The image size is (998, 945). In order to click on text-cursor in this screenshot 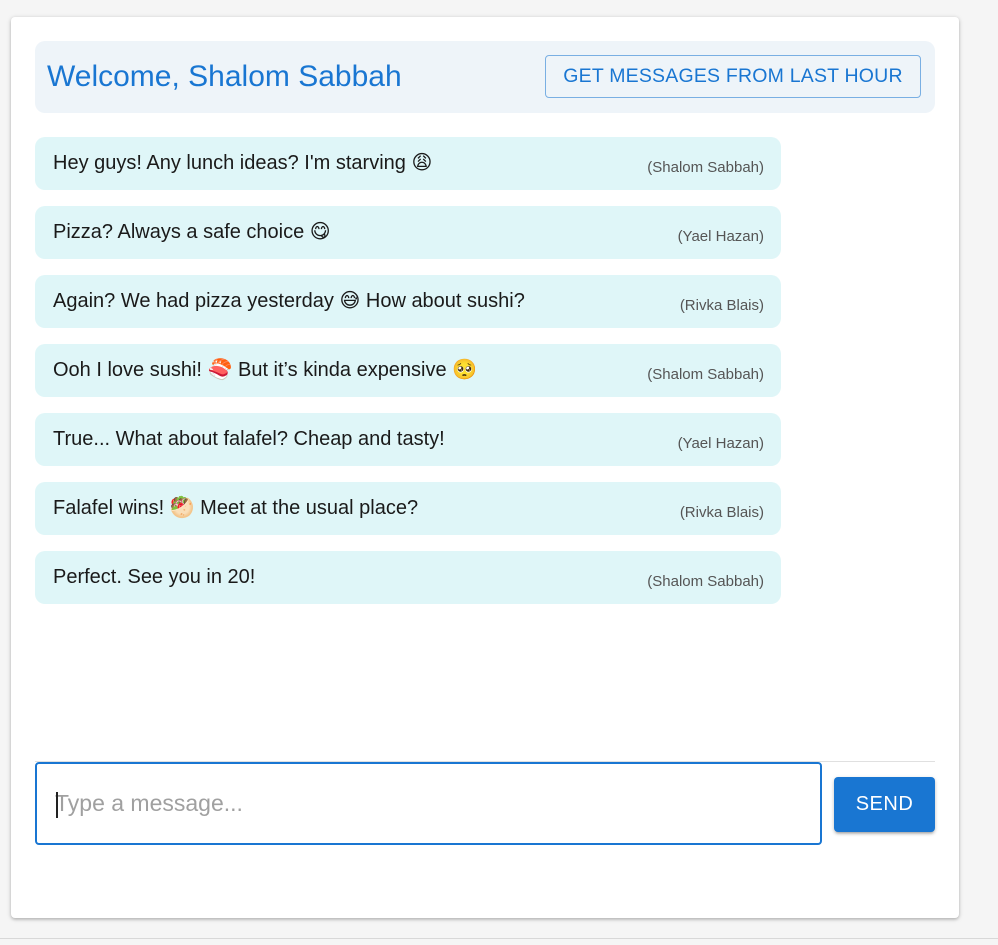, I will do `click(57, 805)`.